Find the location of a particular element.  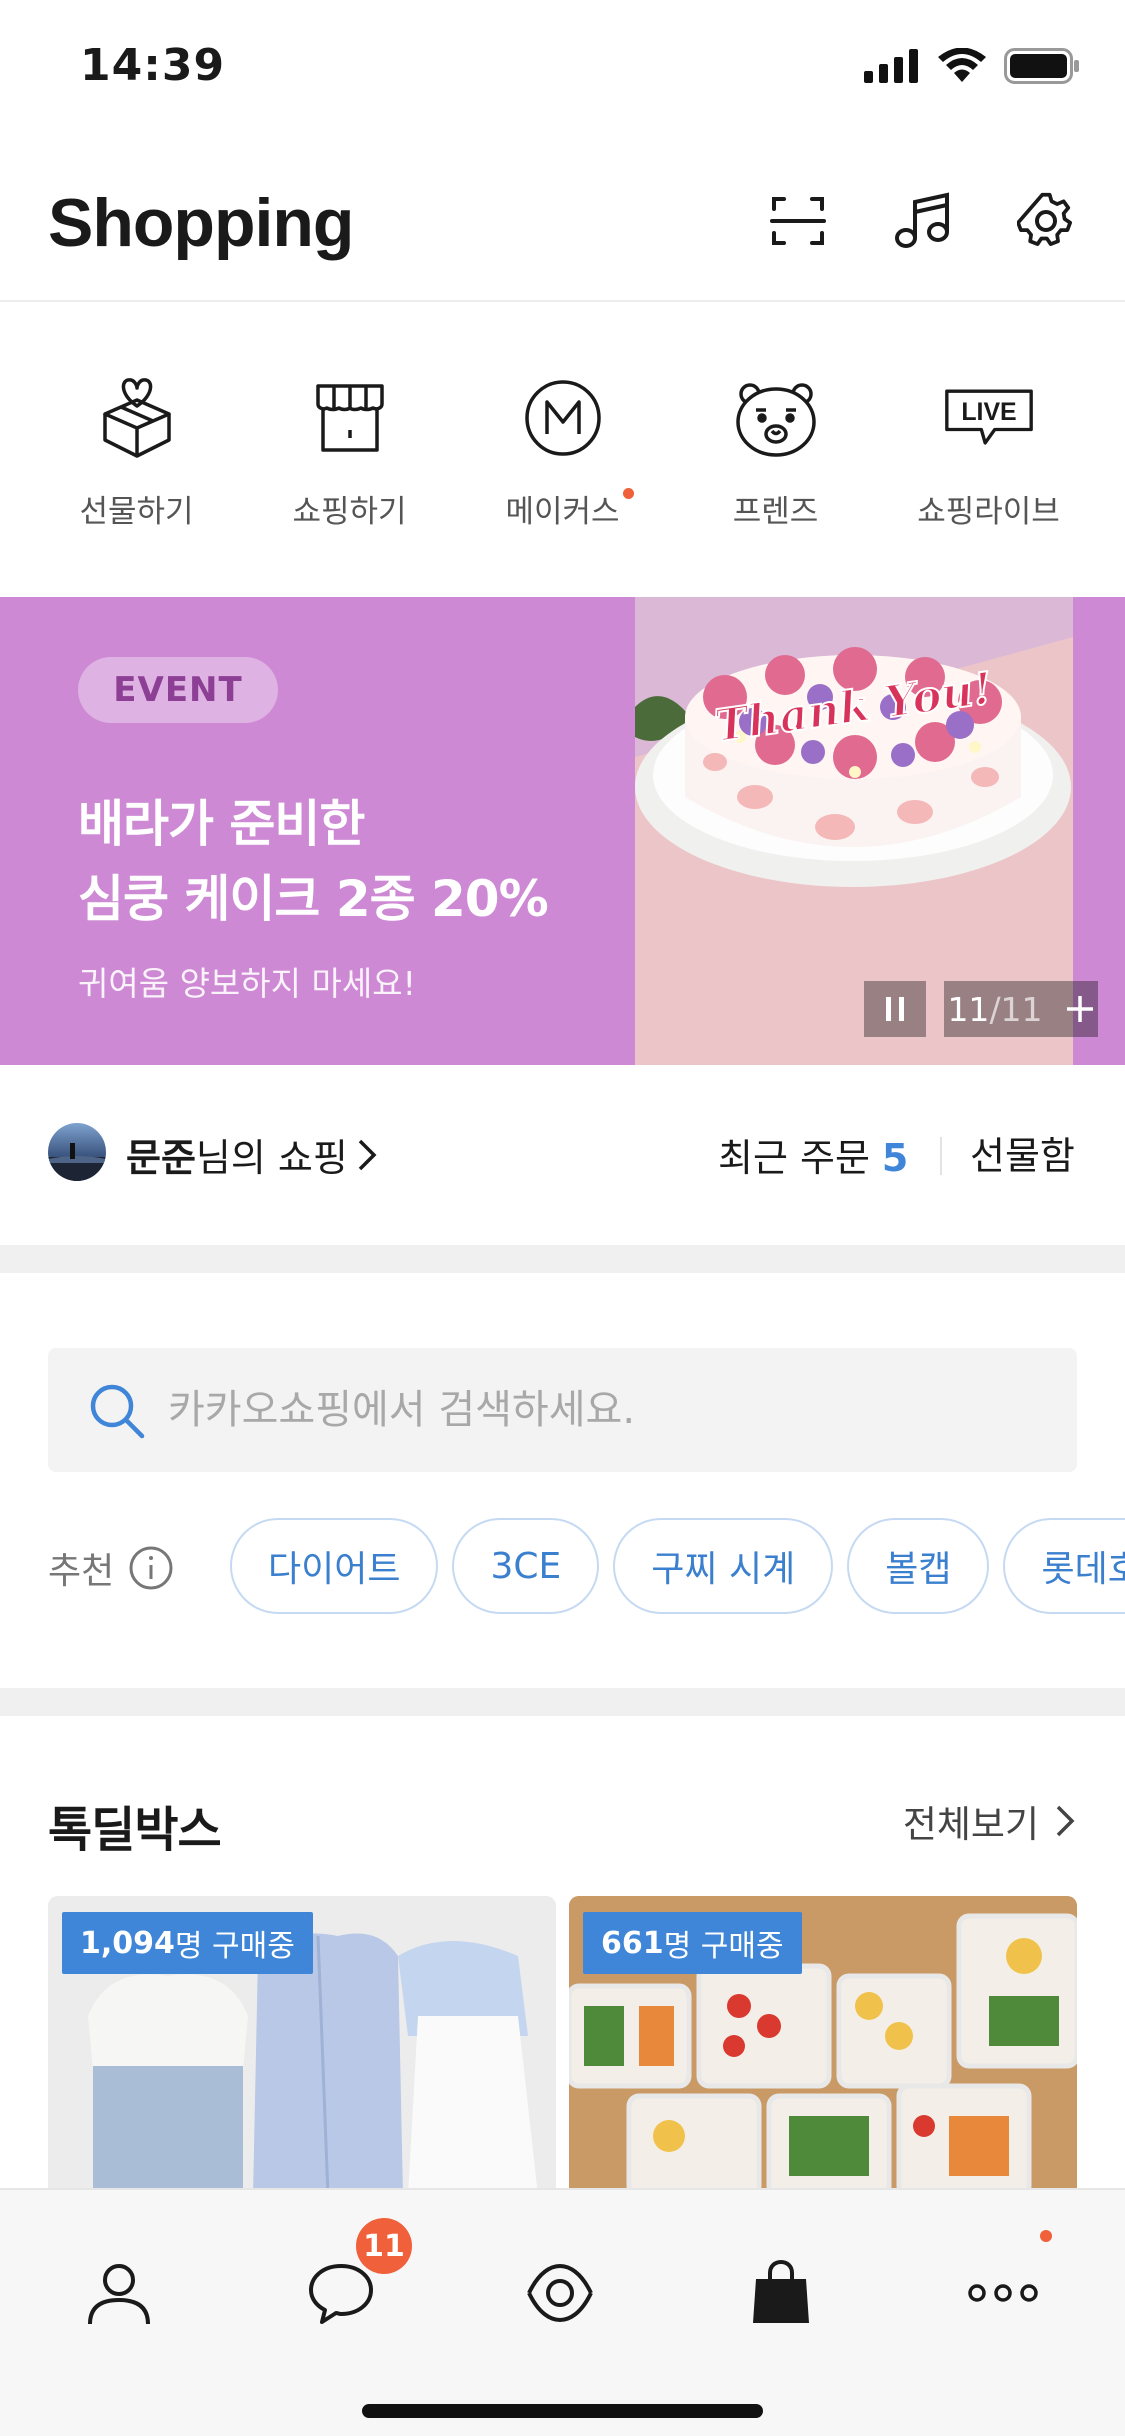

music-note-icon is located at coordinates (922, 221).